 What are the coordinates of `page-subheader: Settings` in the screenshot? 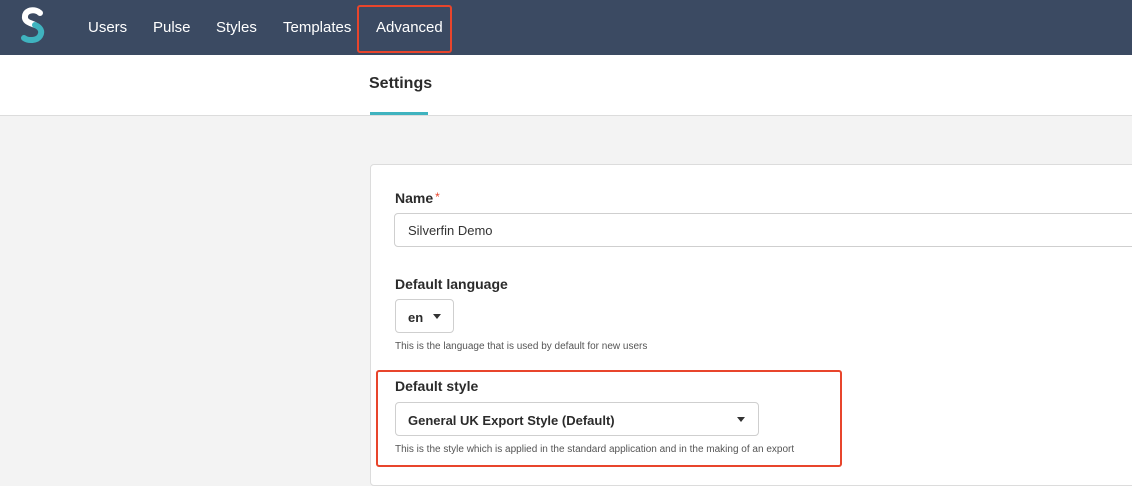 It's located at (566, 85).